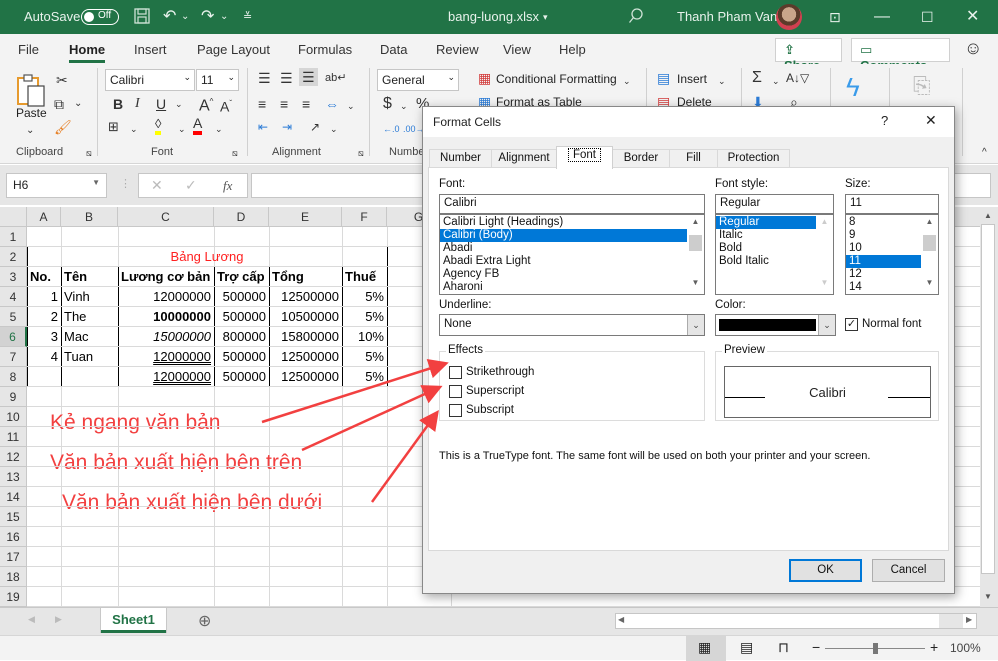  I want to click on decrease-indent-icon: ⇤, so click(263, 127).